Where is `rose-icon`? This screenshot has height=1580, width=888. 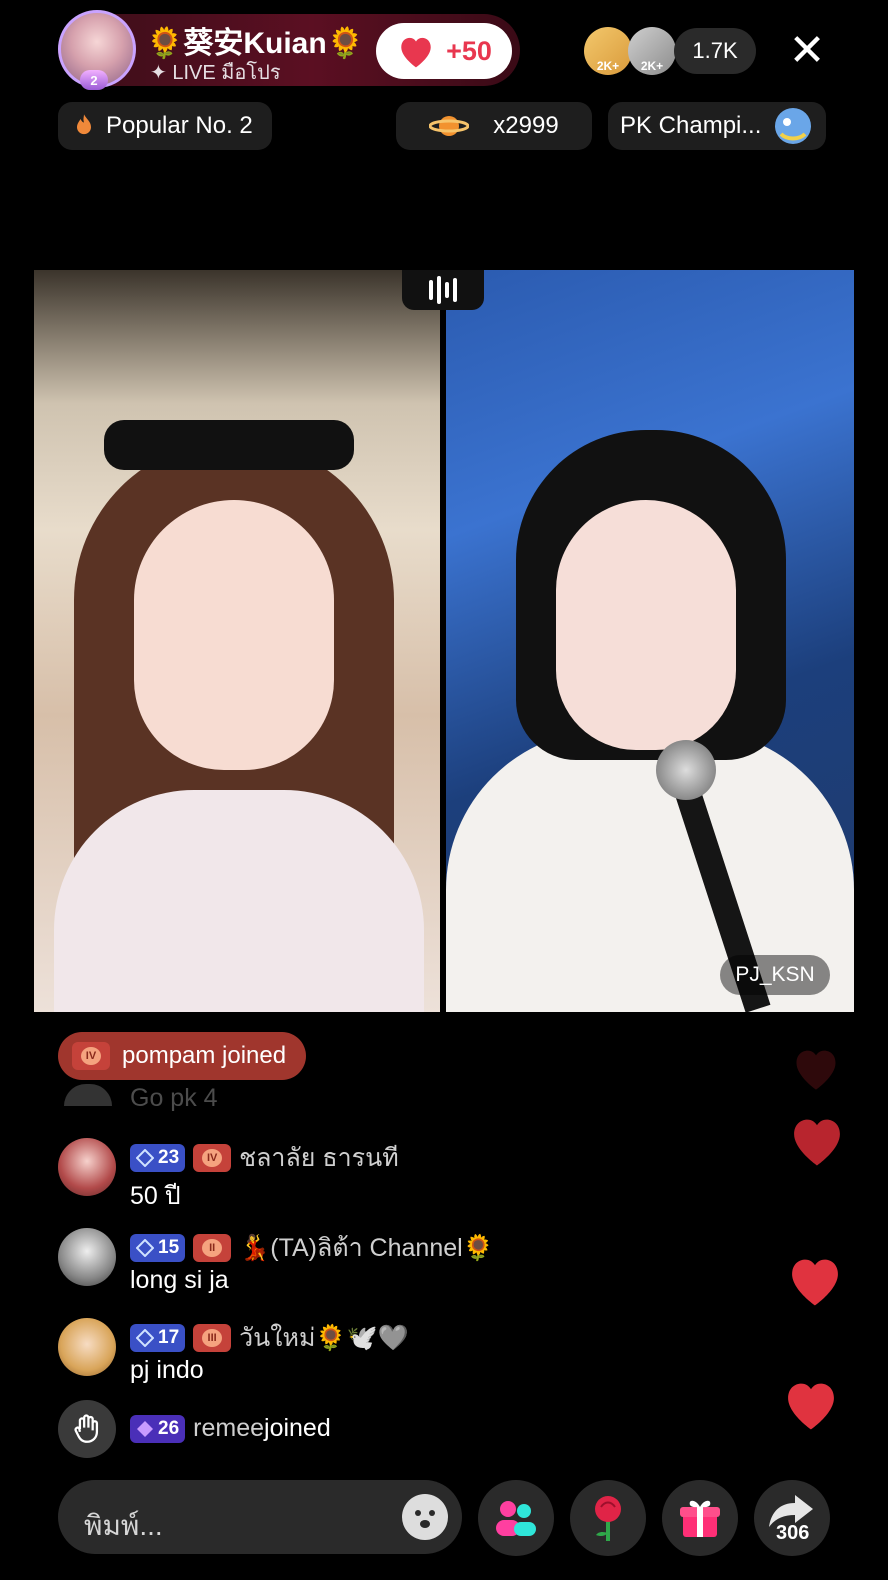
rose-icon is located at coordinates (608, 1518).